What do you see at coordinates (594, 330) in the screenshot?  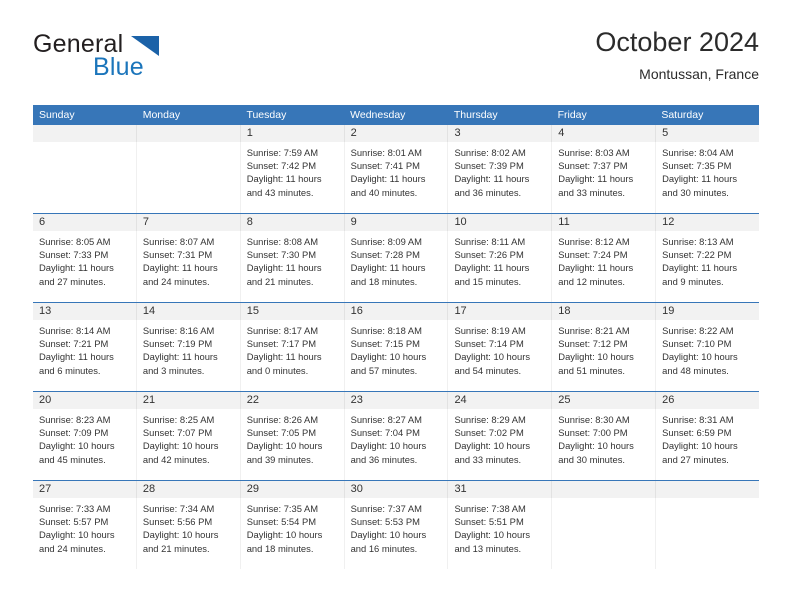 I see `sunrise-text: Sunrise: 8:21 AM` at bounding box center [594, 330].